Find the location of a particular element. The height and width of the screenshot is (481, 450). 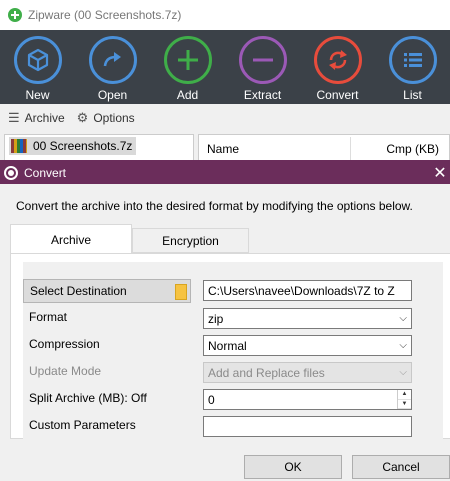

new-button-label: New is located at coordinates (37, 95).